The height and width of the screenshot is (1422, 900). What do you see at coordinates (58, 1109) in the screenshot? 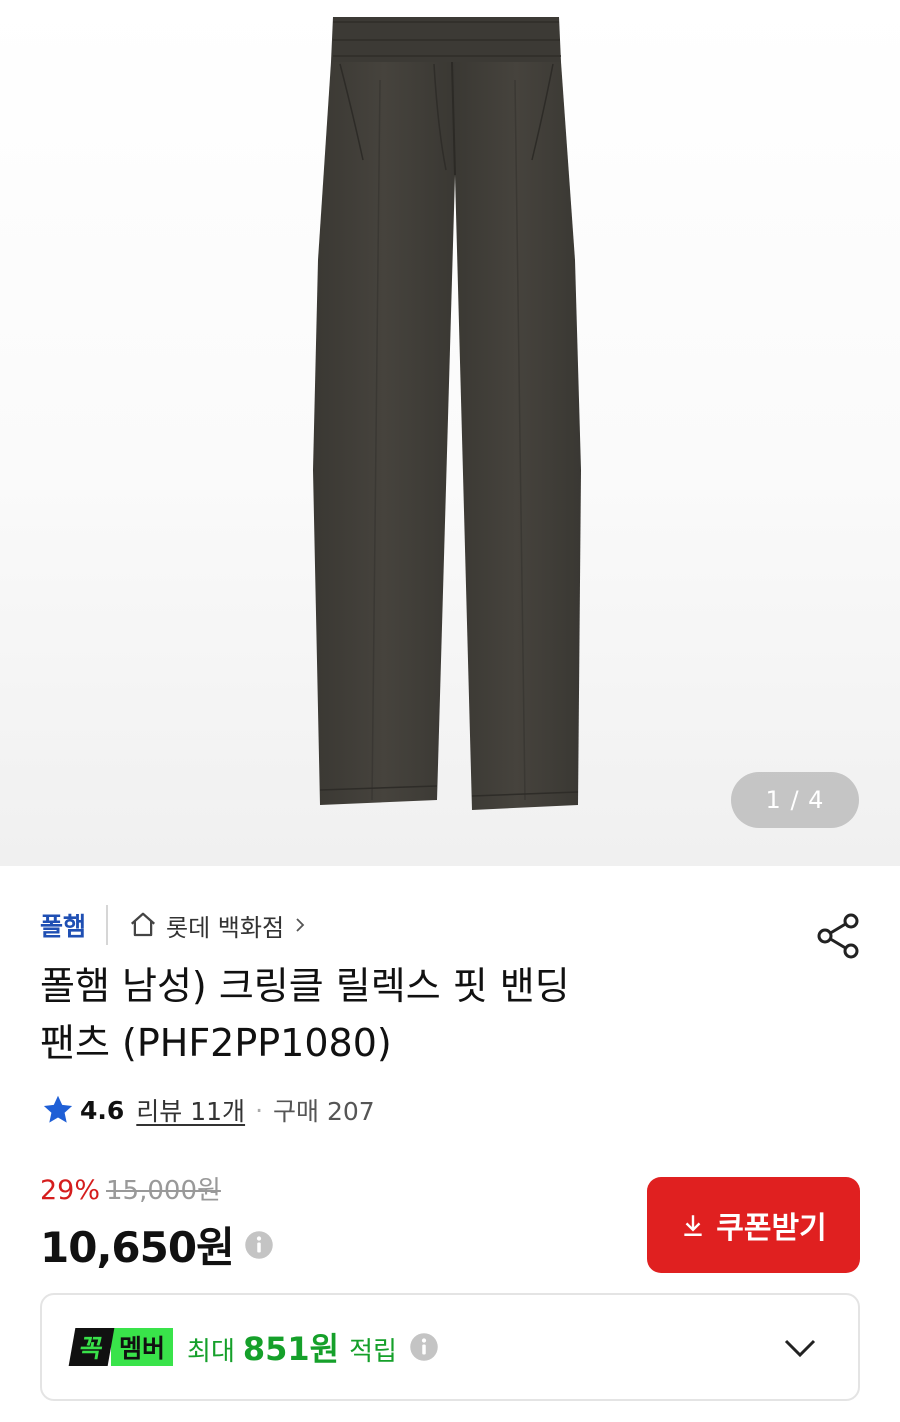
I see `star-icon` at bounding box center [58, 1109].